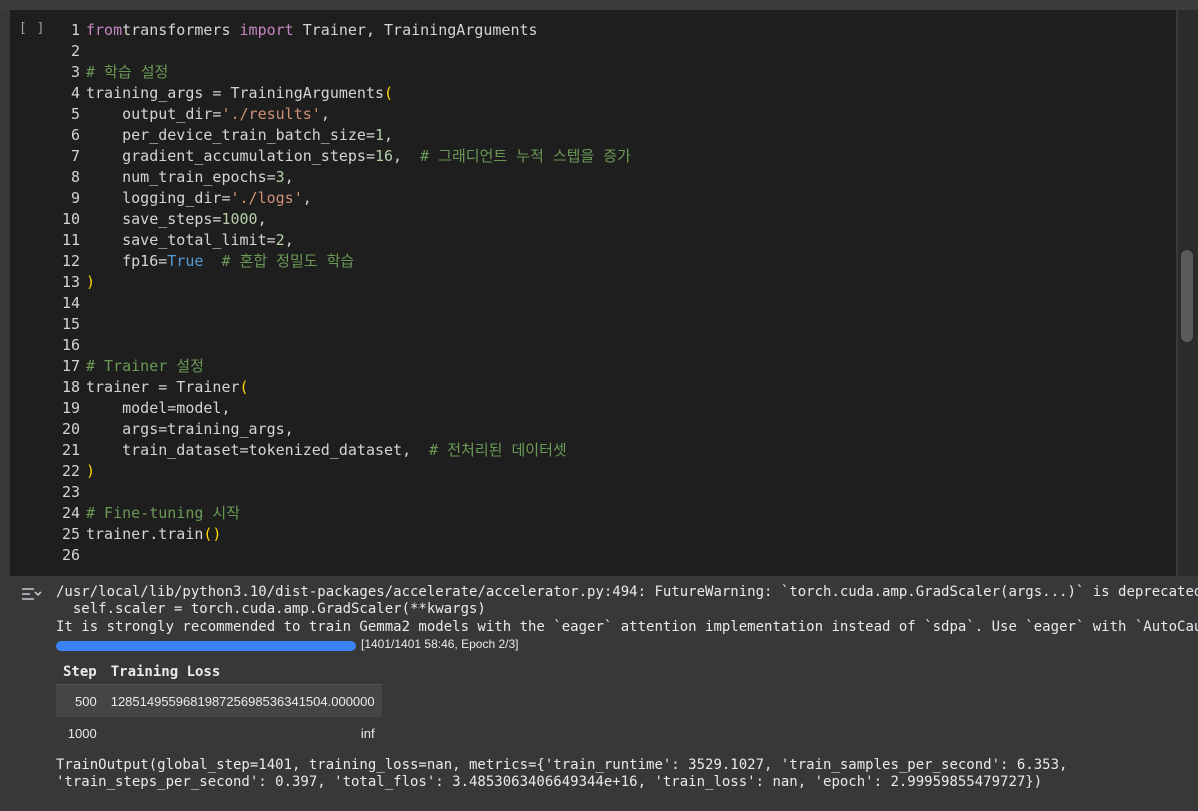  What do you see at coordinates (75, 135) in the screenshot?
I see `line-number: 6` at bounding box center [75, 135].